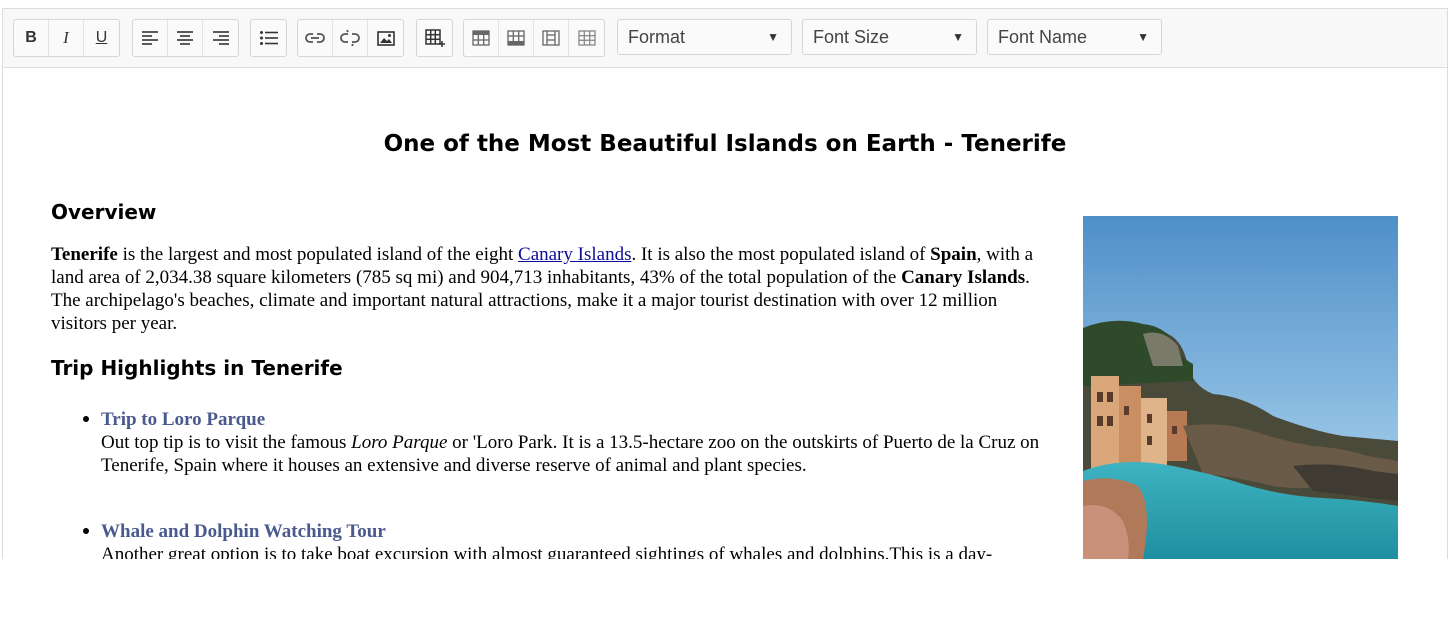 This screenshot has height=617, width=1456. I want to click on table-row-above-button, so click(481, 38).